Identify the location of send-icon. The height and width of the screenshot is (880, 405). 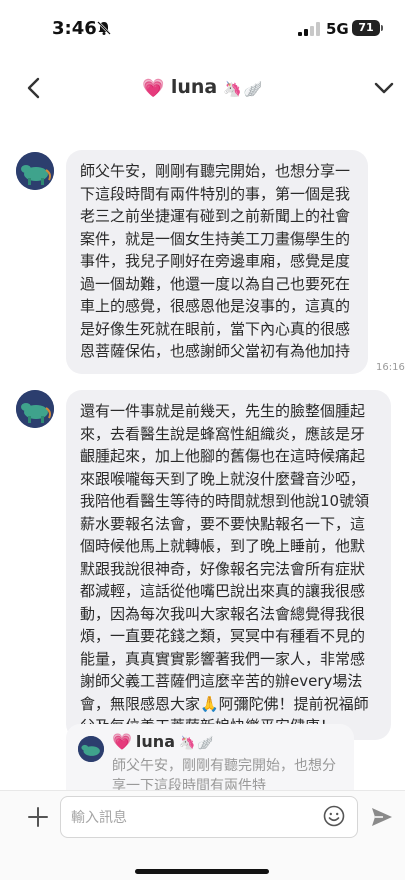
(382, 817).